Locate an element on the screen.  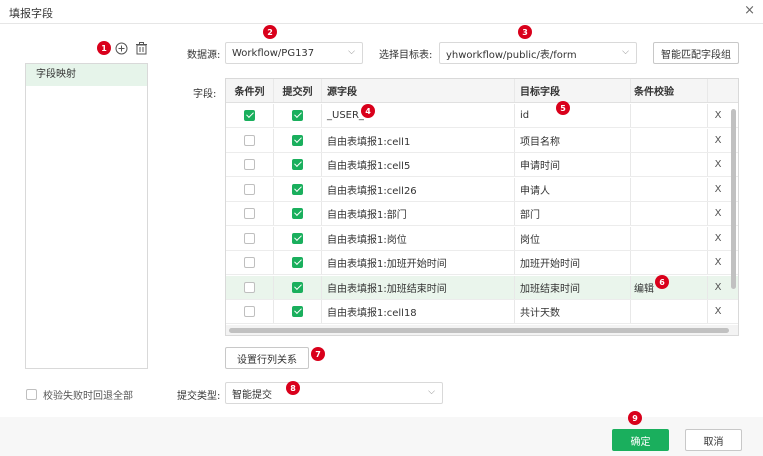
source-field: 自由表填报1:岗位 is located at coordinates (418, 238).